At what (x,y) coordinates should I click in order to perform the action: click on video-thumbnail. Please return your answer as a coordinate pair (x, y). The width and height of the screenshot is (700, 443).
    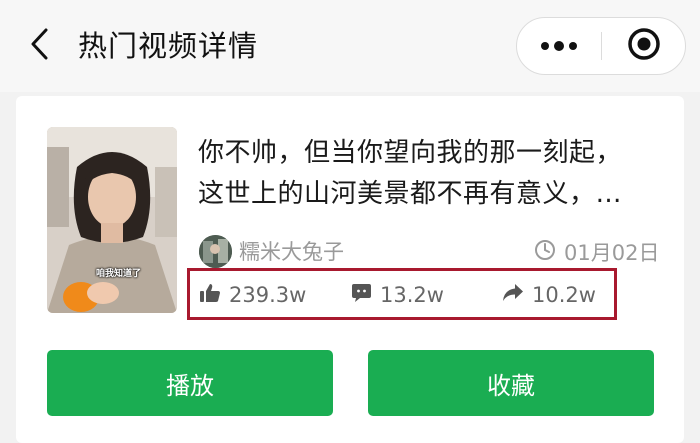
    Looking at the image, I should click on (112, 220).